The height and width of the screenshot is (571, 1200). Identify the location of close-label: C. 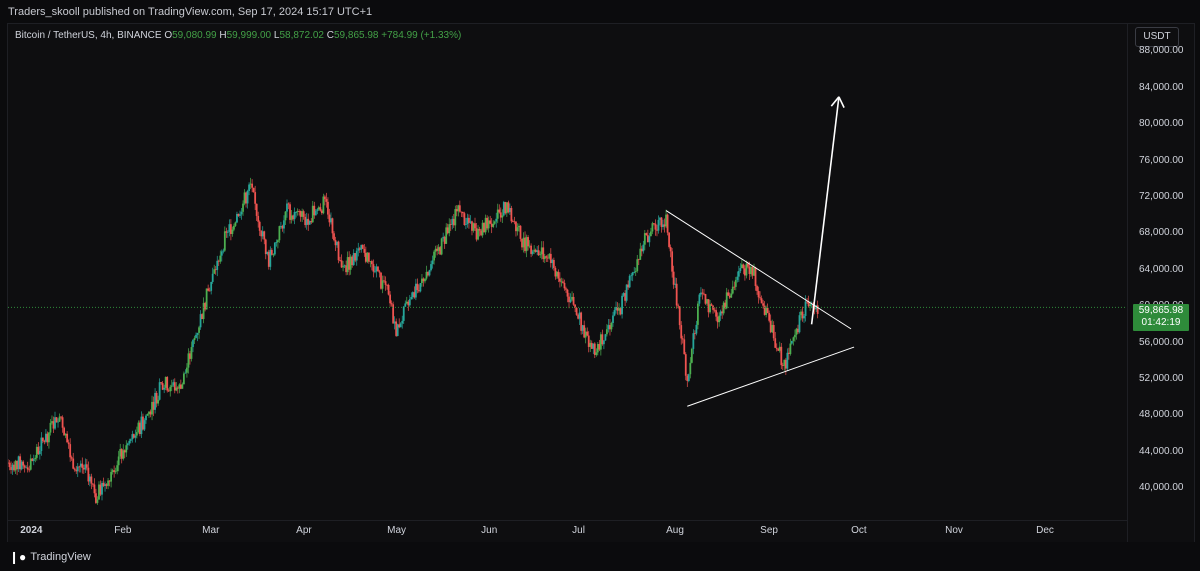
(330, 35).